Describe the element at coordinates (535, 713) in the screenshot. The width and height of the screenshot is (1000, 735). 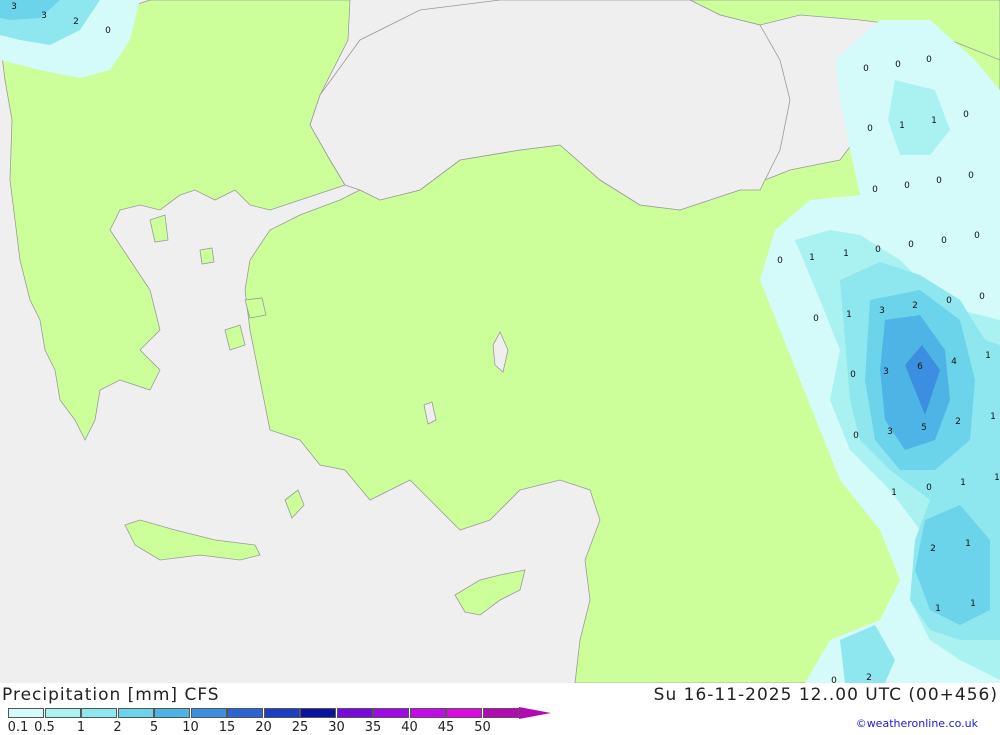
I see `legend-arrow` at that location.